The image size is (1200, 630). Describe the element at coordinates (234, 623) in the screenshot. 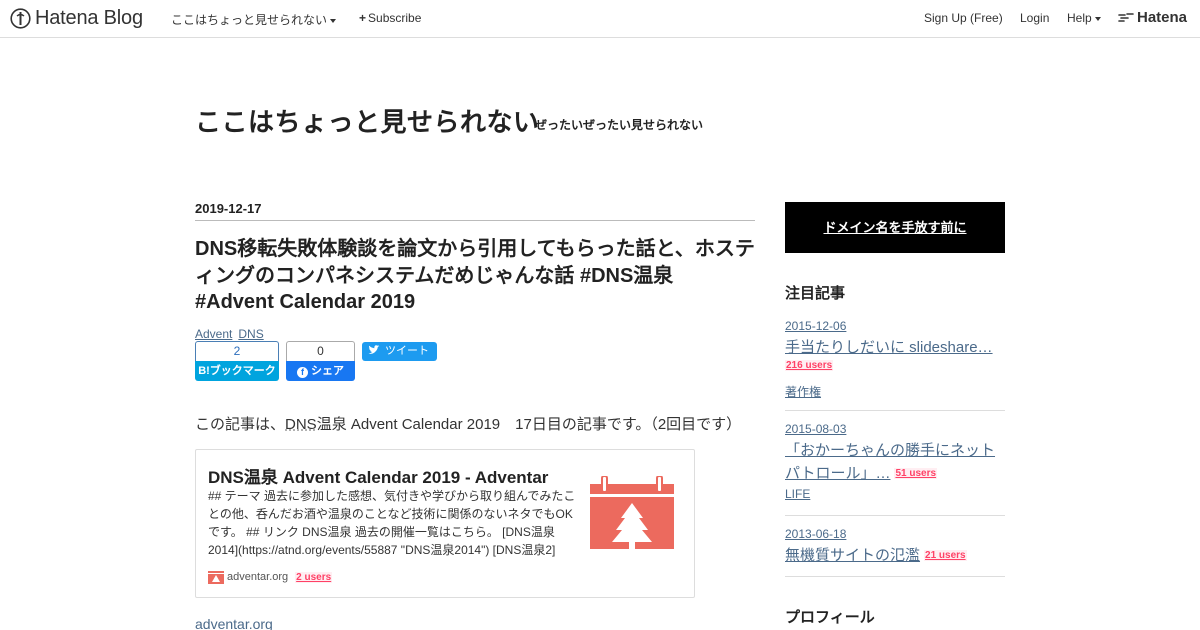

I see `source-link: adventar.org` at that location.